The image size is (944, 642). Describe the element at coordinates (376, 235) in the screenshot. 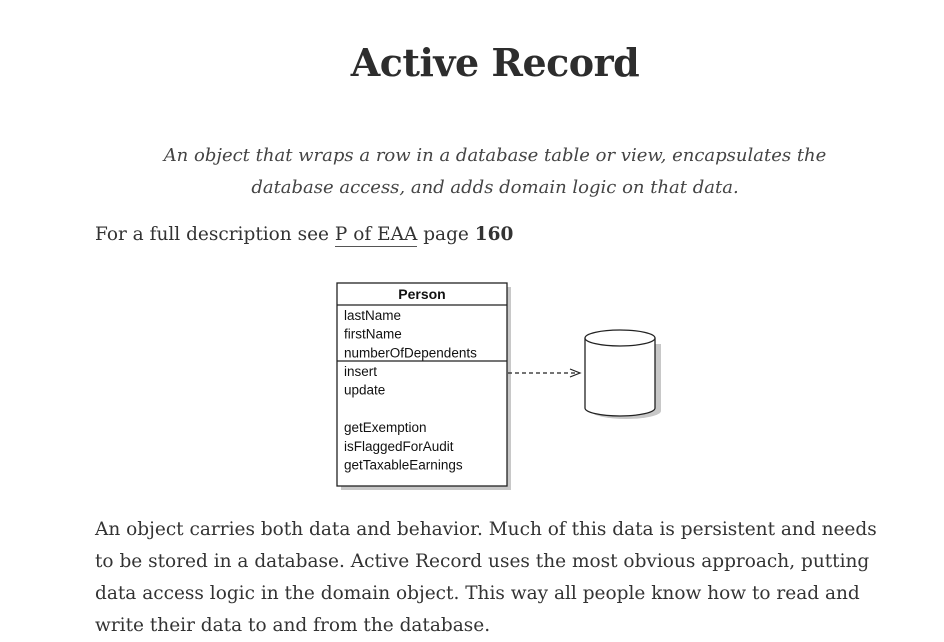

I see `peaa-link: P of EAA` at that location.